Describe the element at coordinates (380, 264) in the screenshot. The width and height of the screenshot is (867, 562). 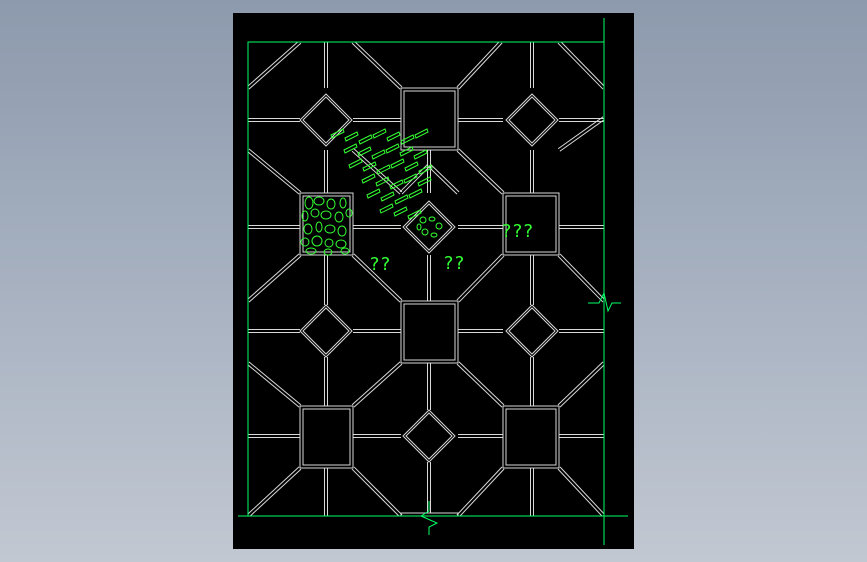
I see `left-label: ??` at that location.